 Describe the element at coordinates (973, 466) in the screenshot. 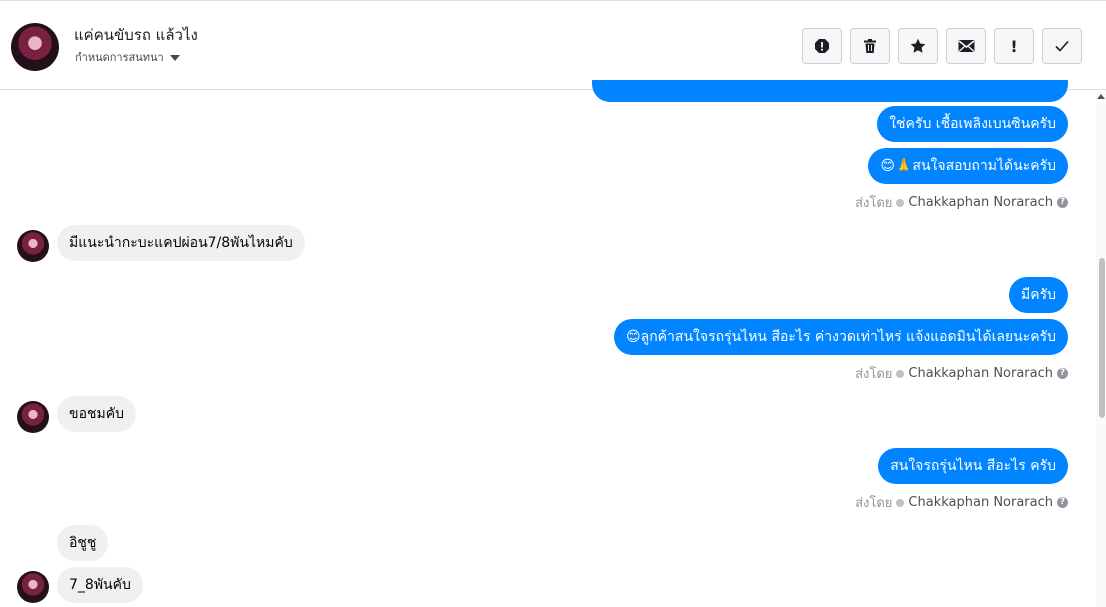

I see `outgoing-message: สนใจรถรุ่นไหน สีอะไร ครับ` at that location.